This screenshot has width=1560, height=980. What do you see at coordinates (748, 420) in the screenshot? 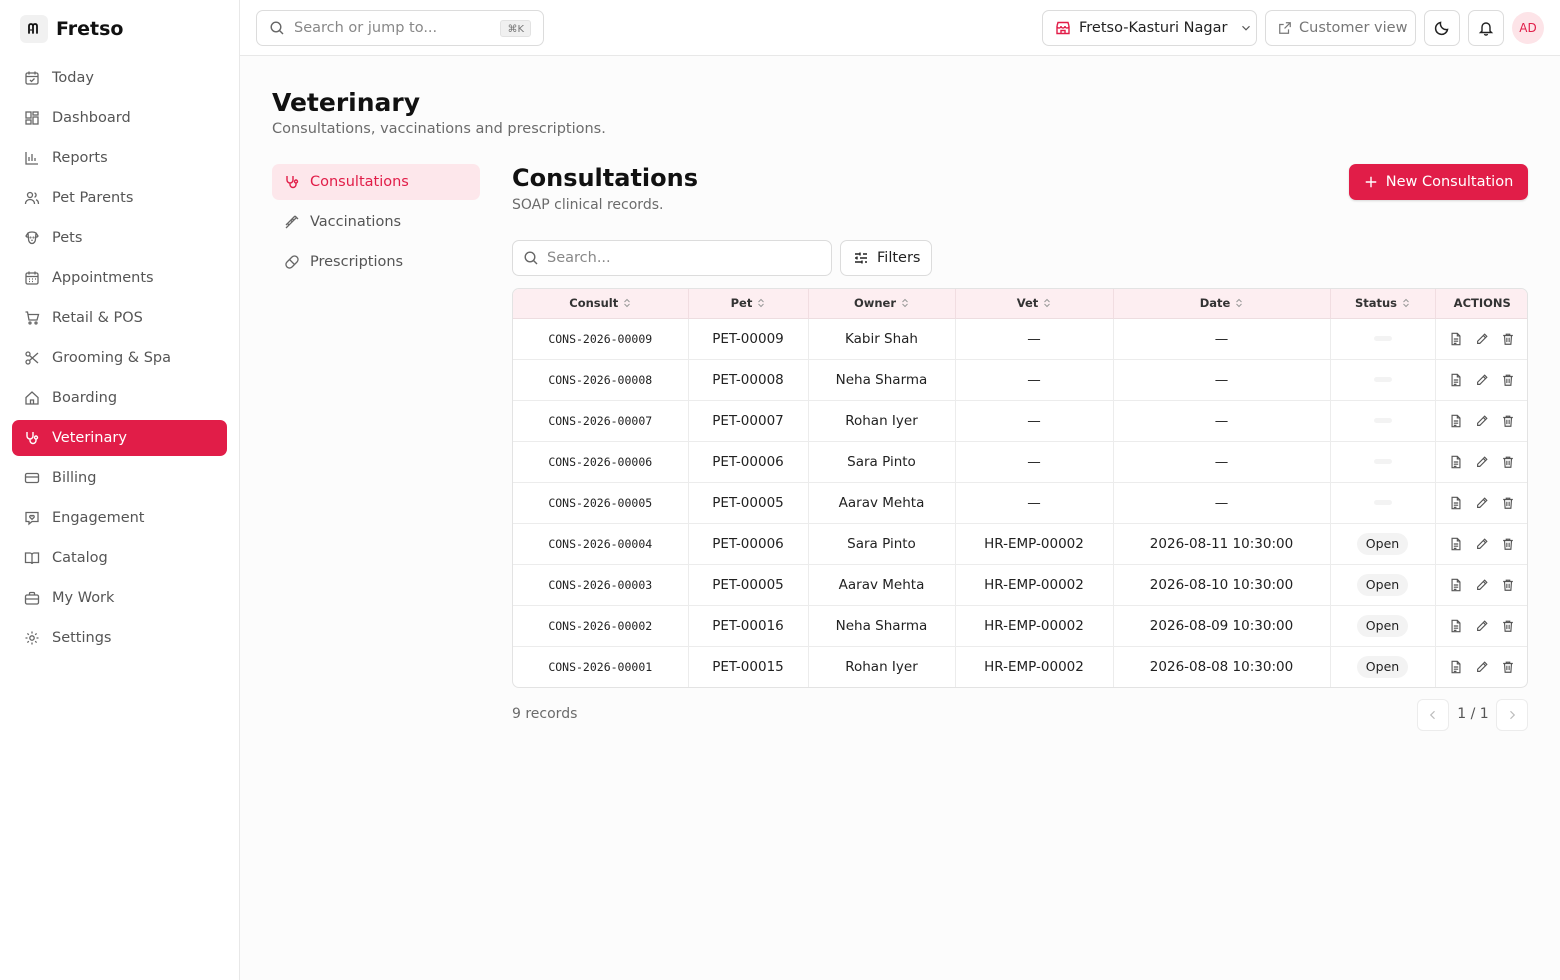
I see `cell-pet: PET-00007` at bounding box center [748, 420].